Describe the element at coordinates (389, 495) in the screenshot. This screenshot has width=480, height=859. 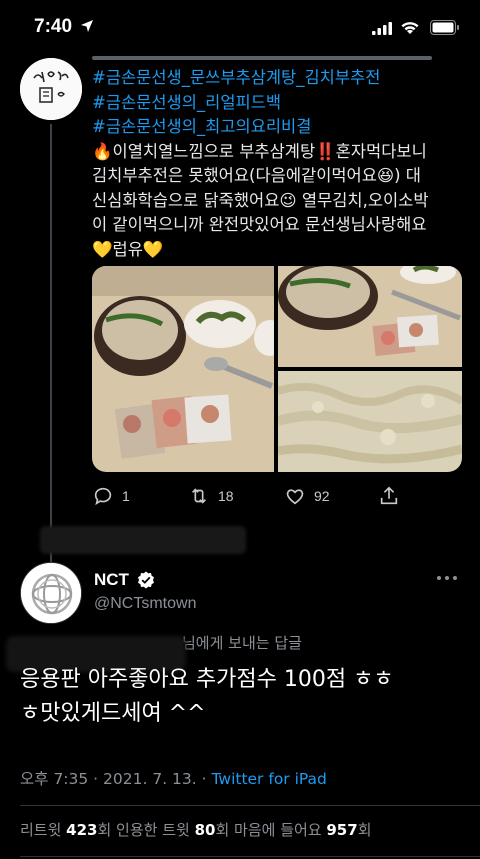
I see `share-icon` at that location.